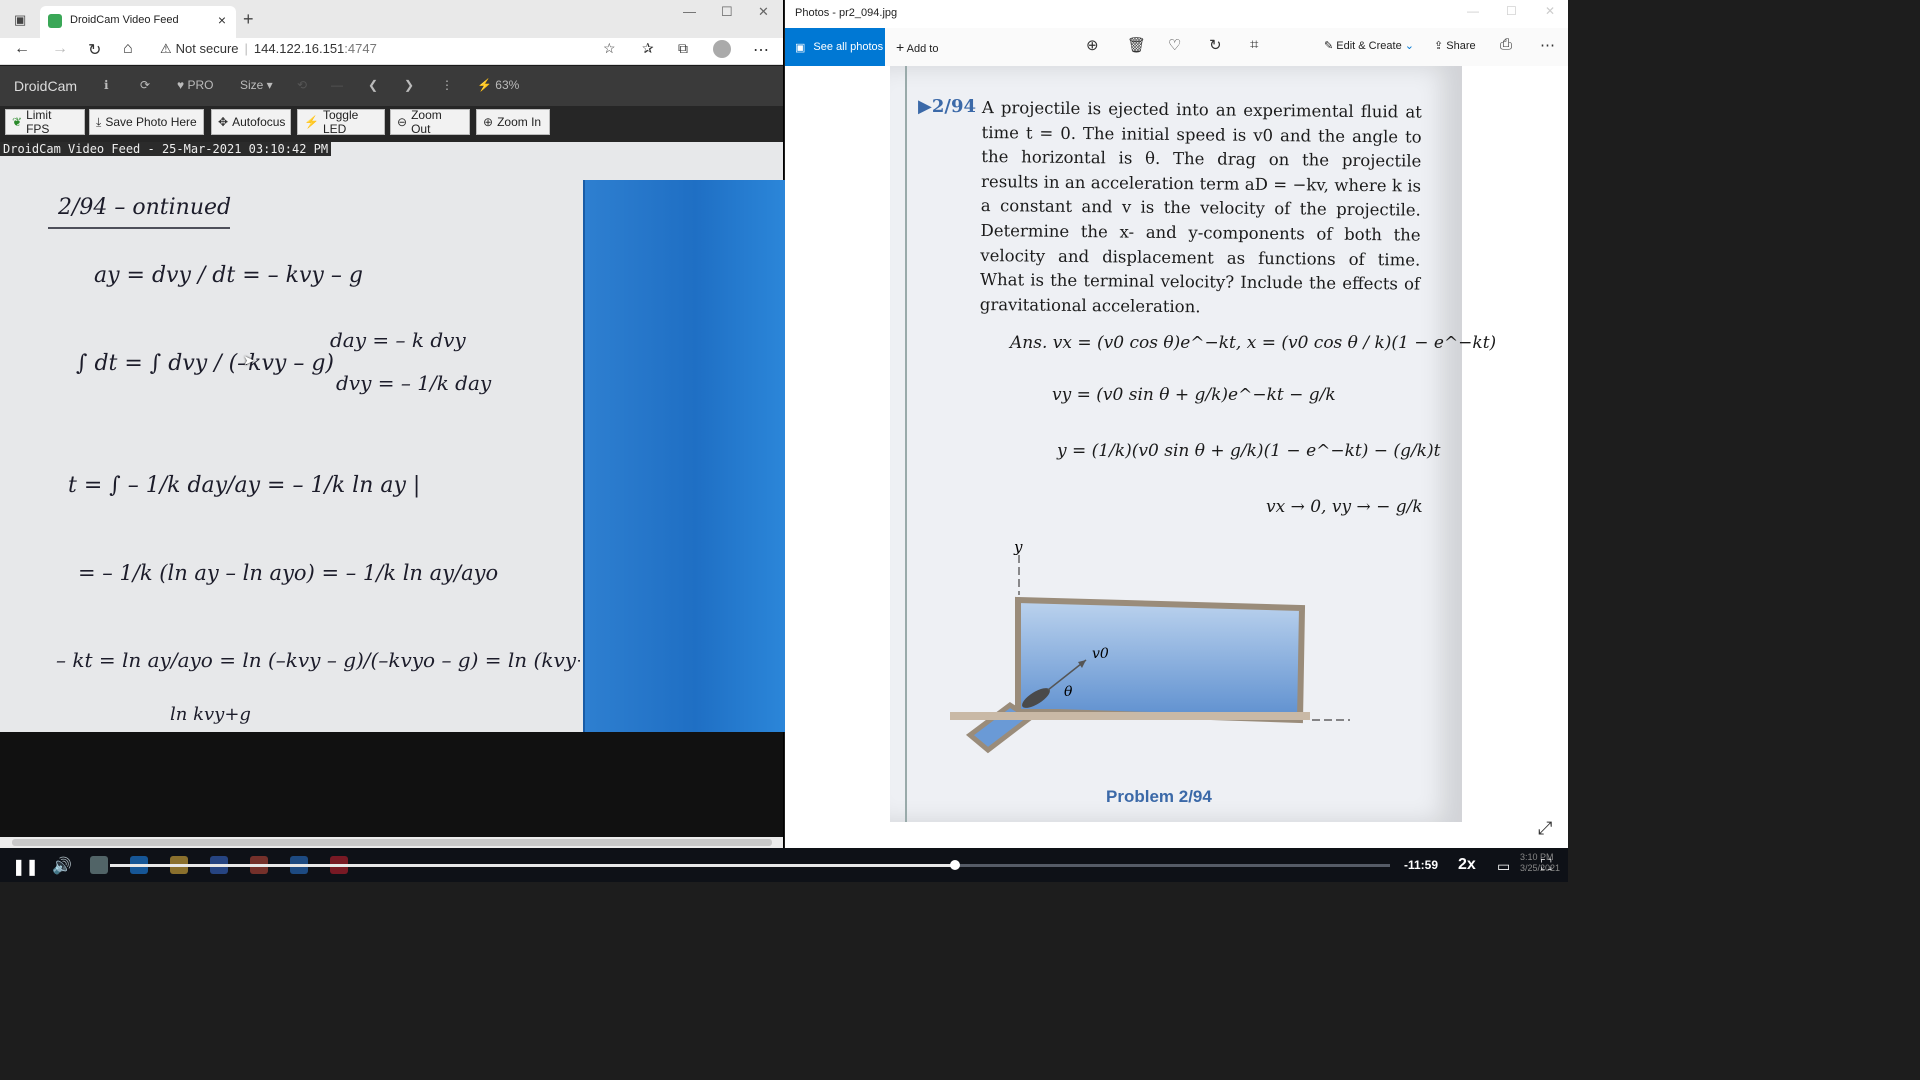  Describe the element at coordinates (947, 106) in the screenshot. I see `problem-number: ▶2/94` at that location.